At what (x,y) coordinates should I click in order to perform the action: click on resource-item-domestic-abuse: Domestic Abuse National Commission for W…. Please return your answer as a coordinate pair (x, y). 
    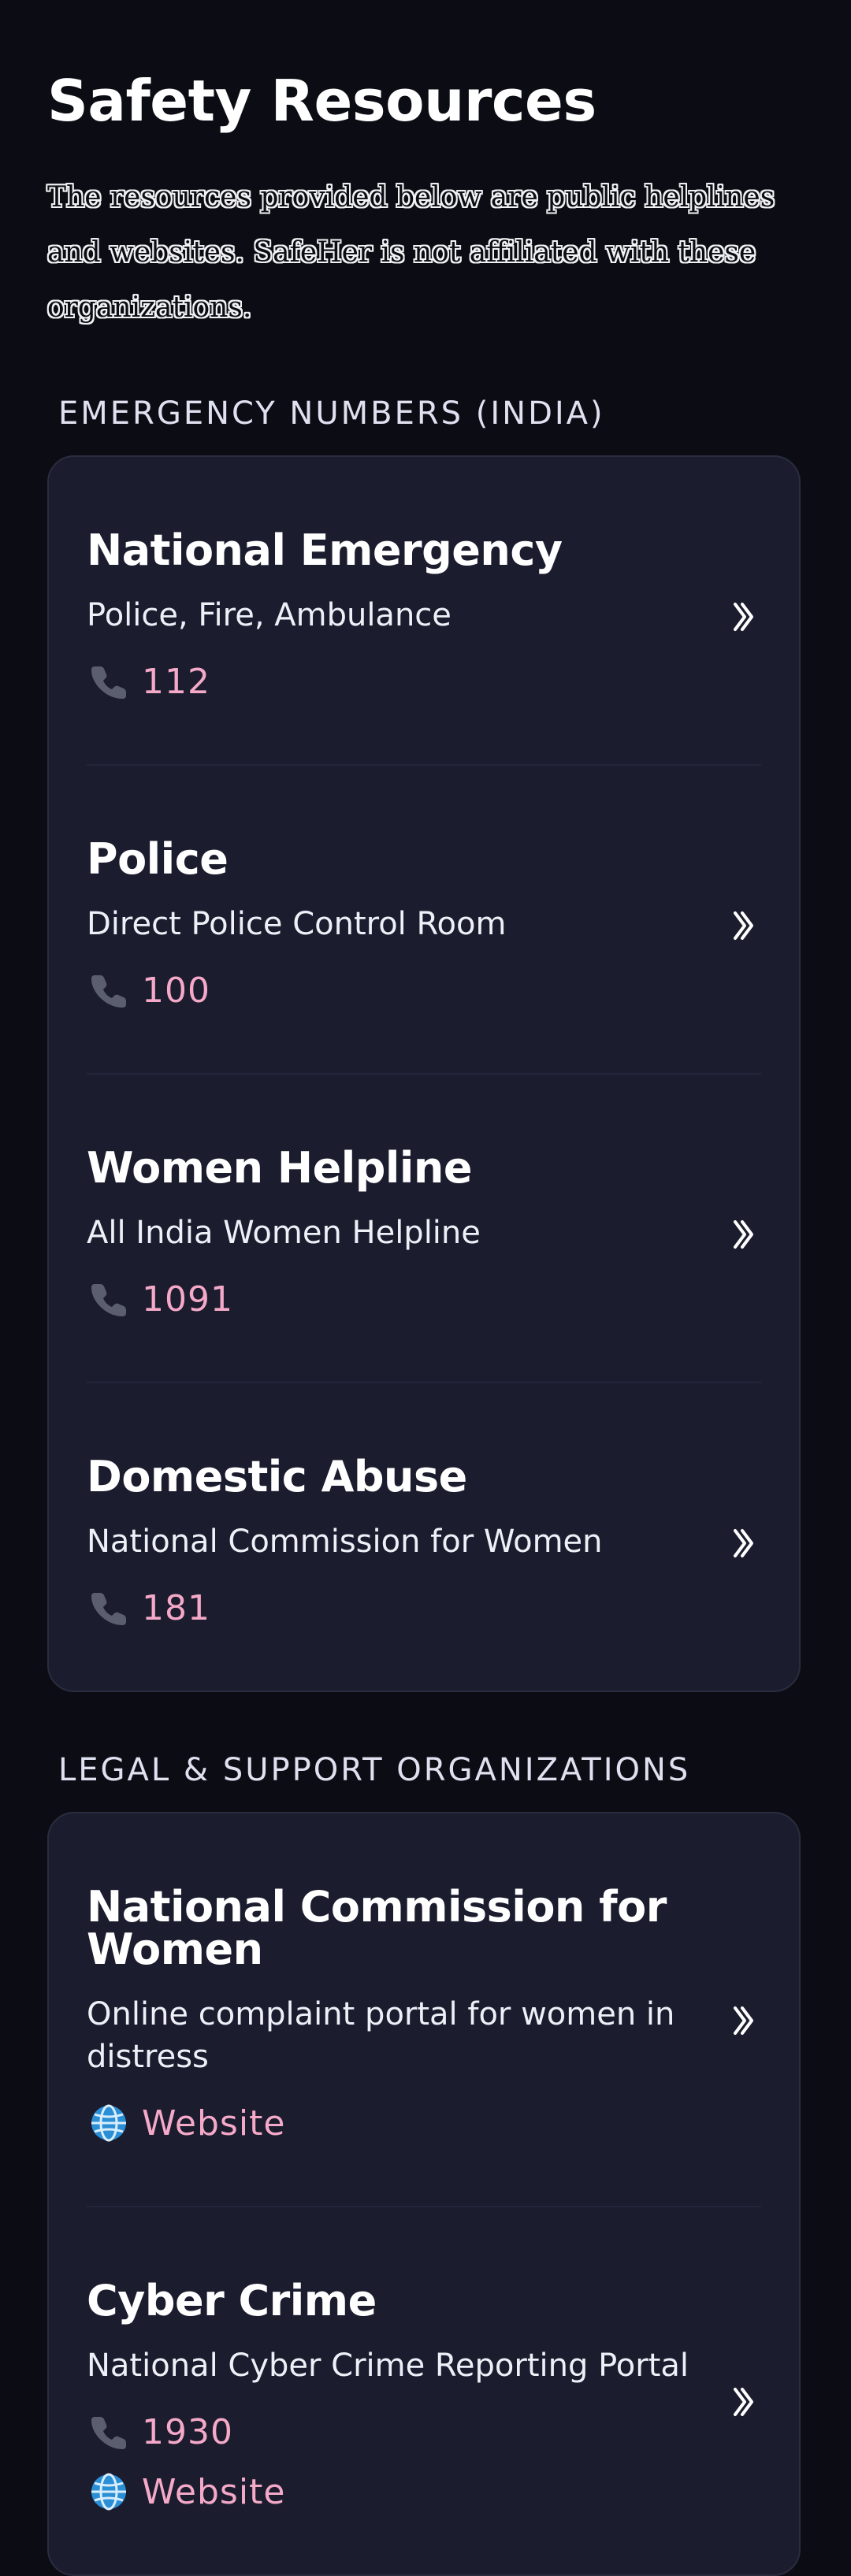
    Looking at the image, I should click on (424, 1537).